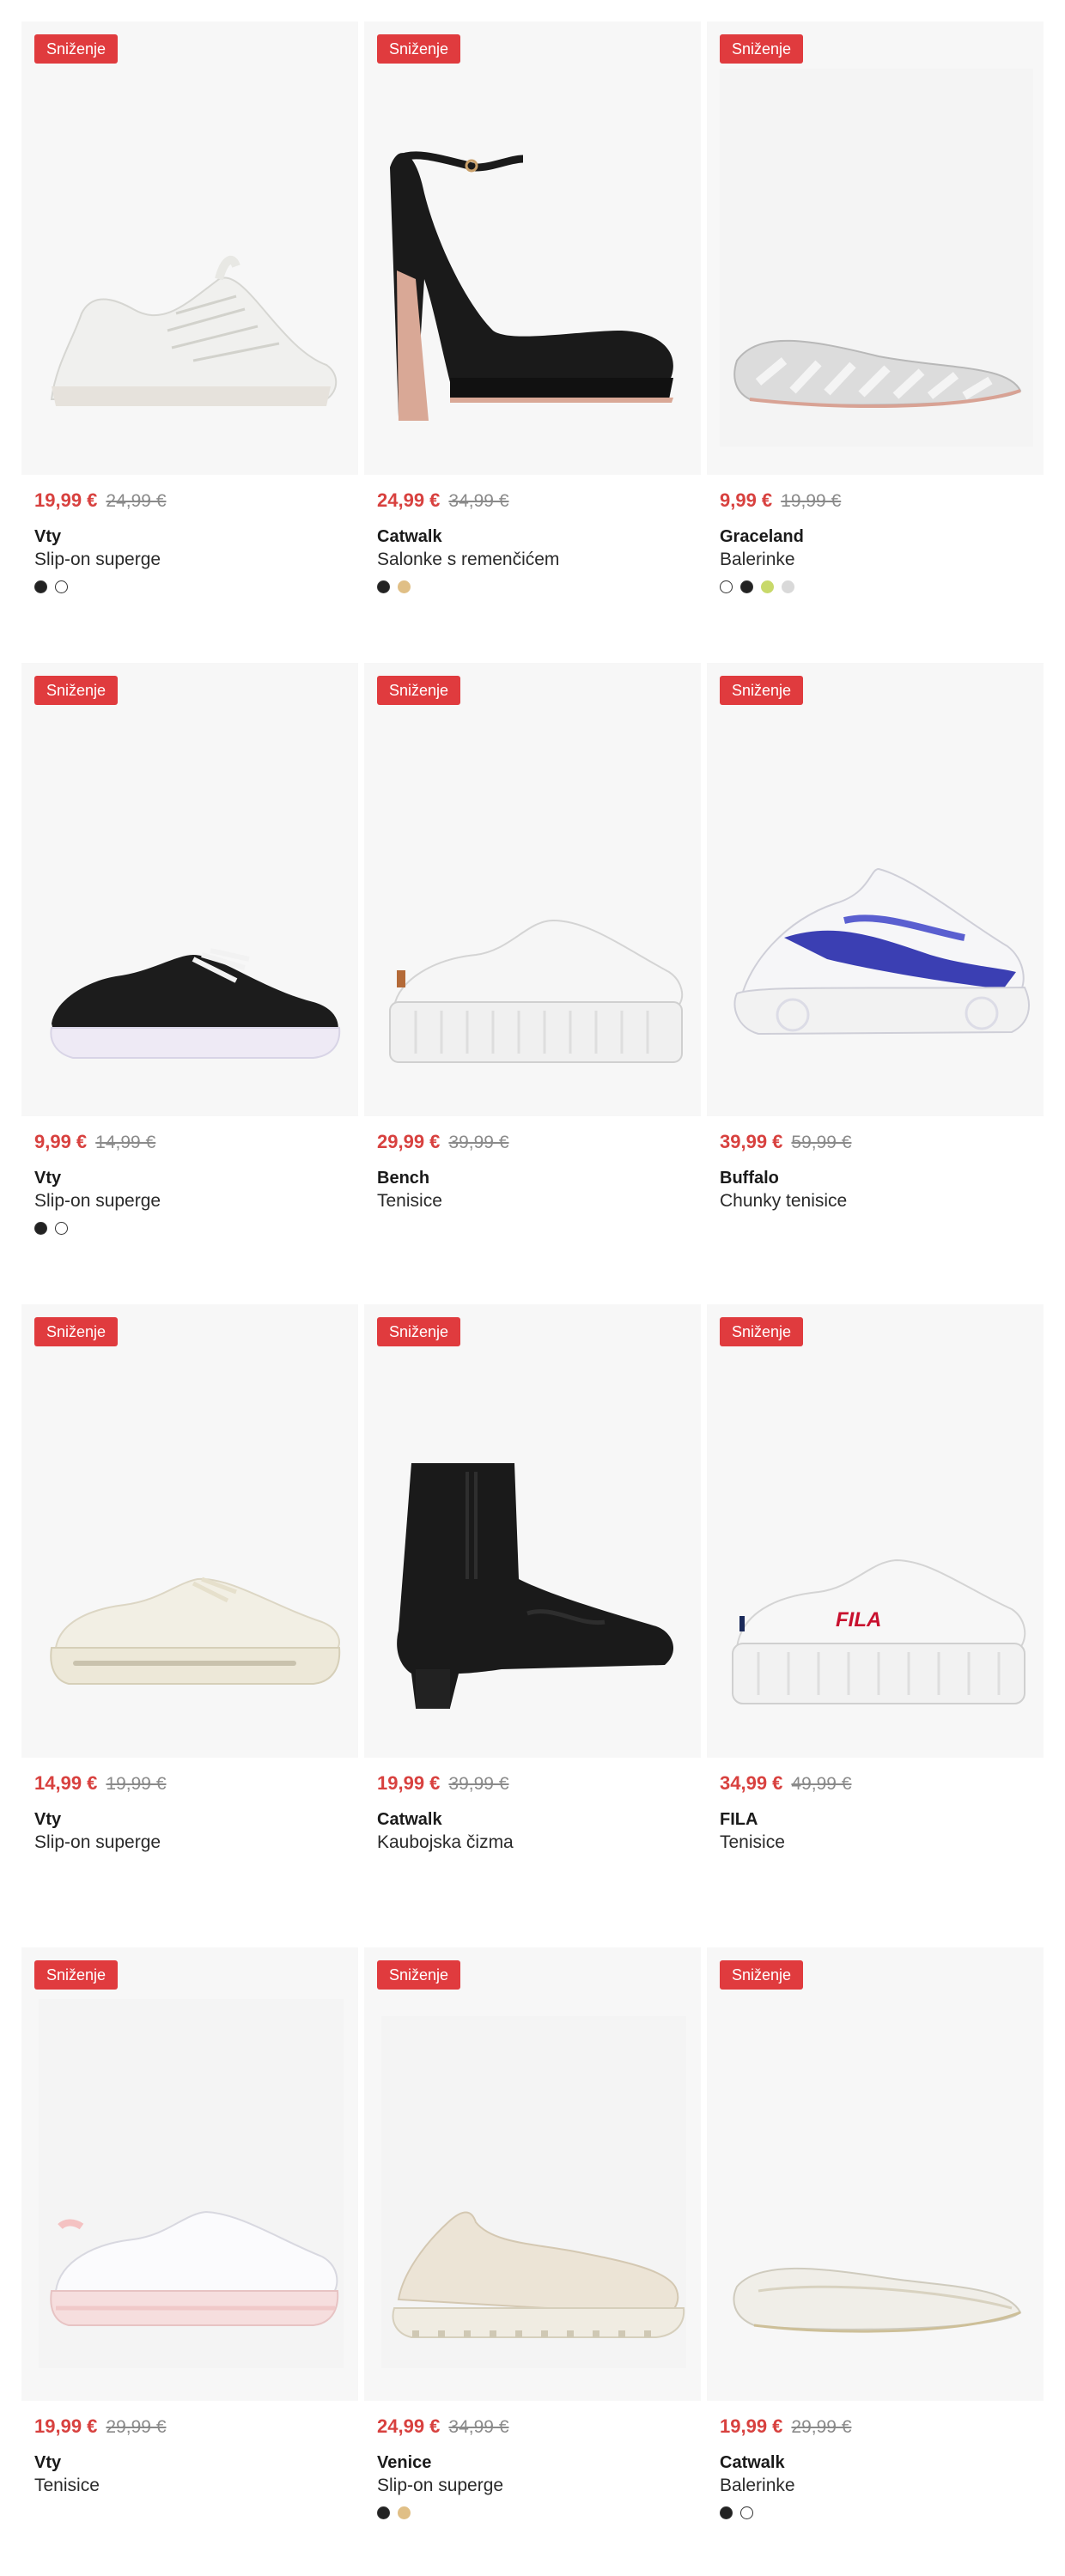  I want to click on original-price: 39,99 €, so click(478, 1784).